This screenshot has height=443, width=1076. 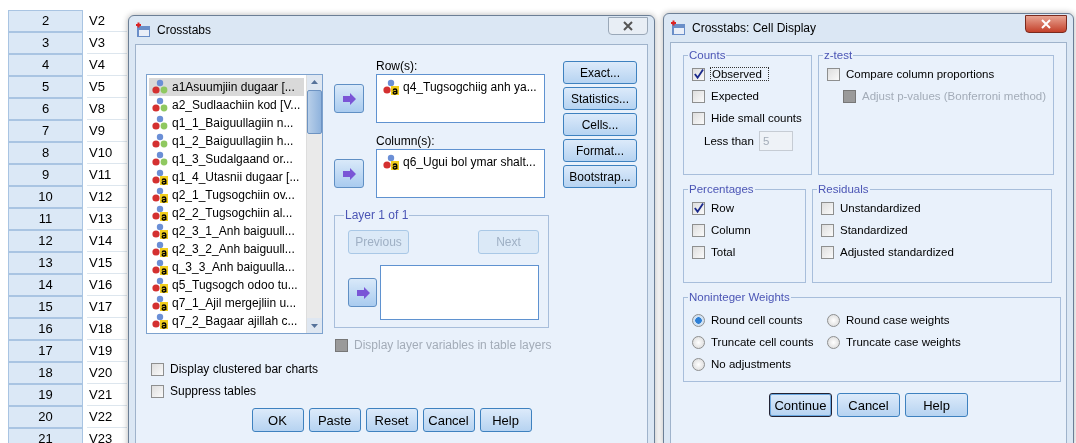 What do you see at coordinates (898, 320) in the screenshot?
I see `radio-label: Round case weights` at bounding box center [898, 320].